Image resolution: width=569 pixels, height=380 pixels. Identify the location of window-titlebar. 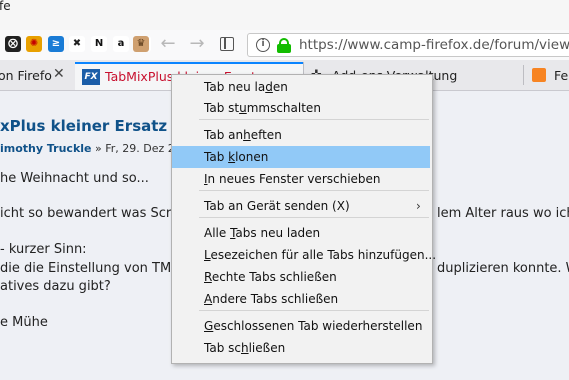
(284, 15).